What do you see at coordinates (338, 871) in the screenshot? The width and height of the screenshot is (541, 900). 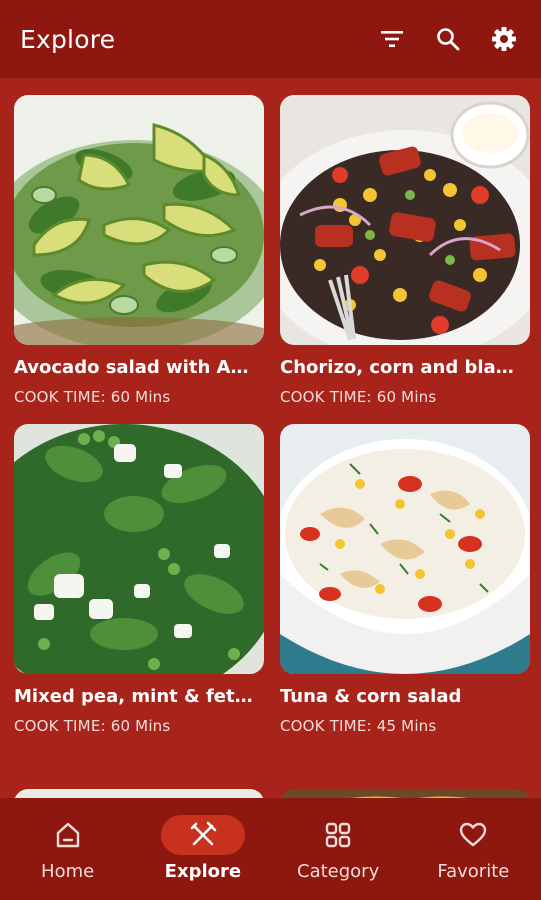 I see `nav-label-category: Category` at bounding box center [338, 871].